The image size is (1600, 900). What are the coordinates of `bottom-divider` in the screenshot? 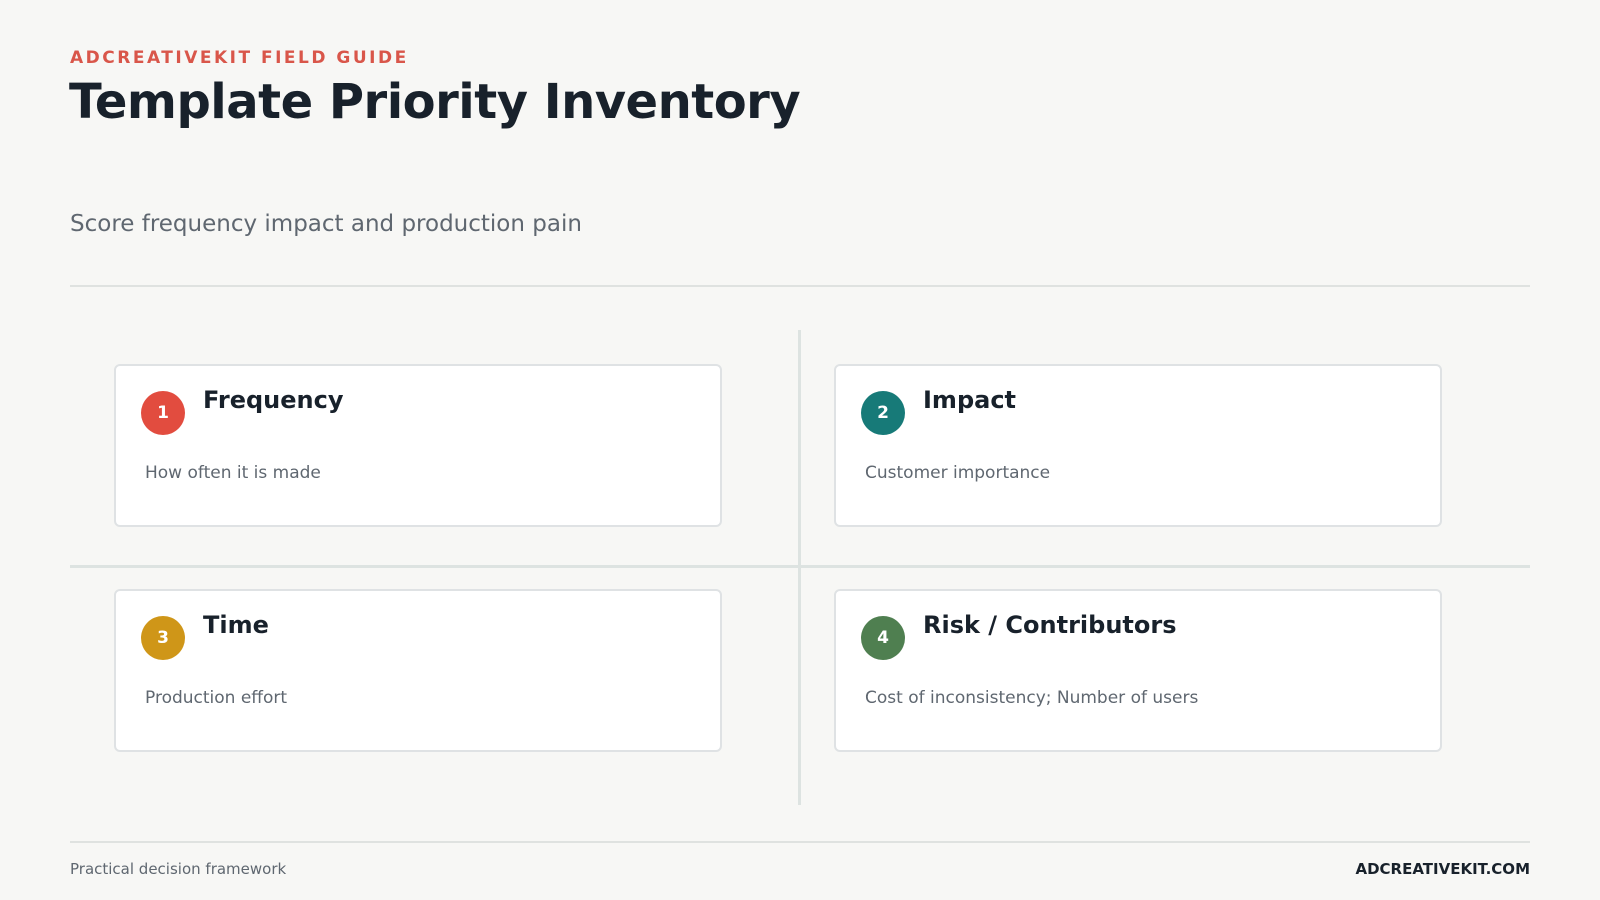 It's located at (800, 842).